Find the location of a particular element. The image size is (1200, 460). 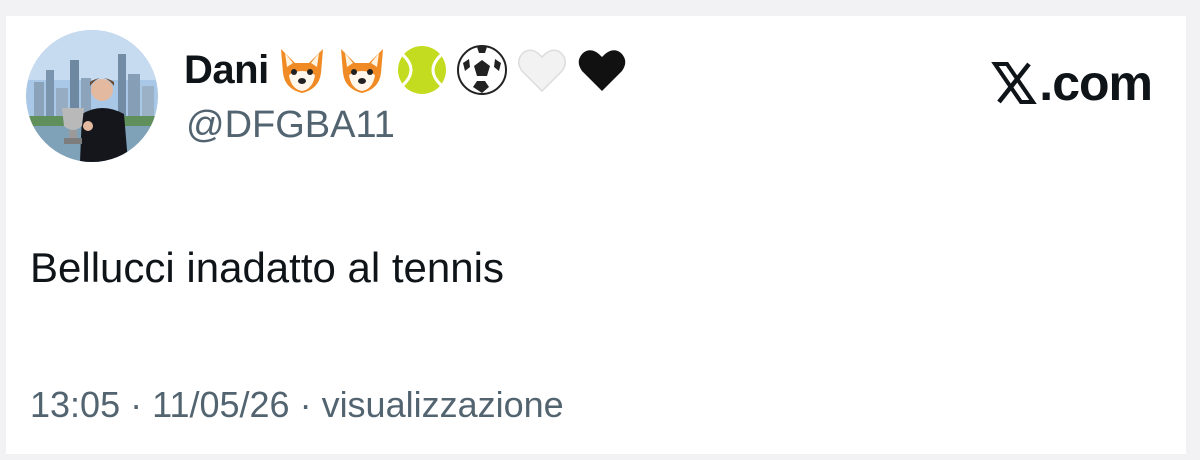

tweet-date: 11/05/26 is located at coordinates (220, 405).